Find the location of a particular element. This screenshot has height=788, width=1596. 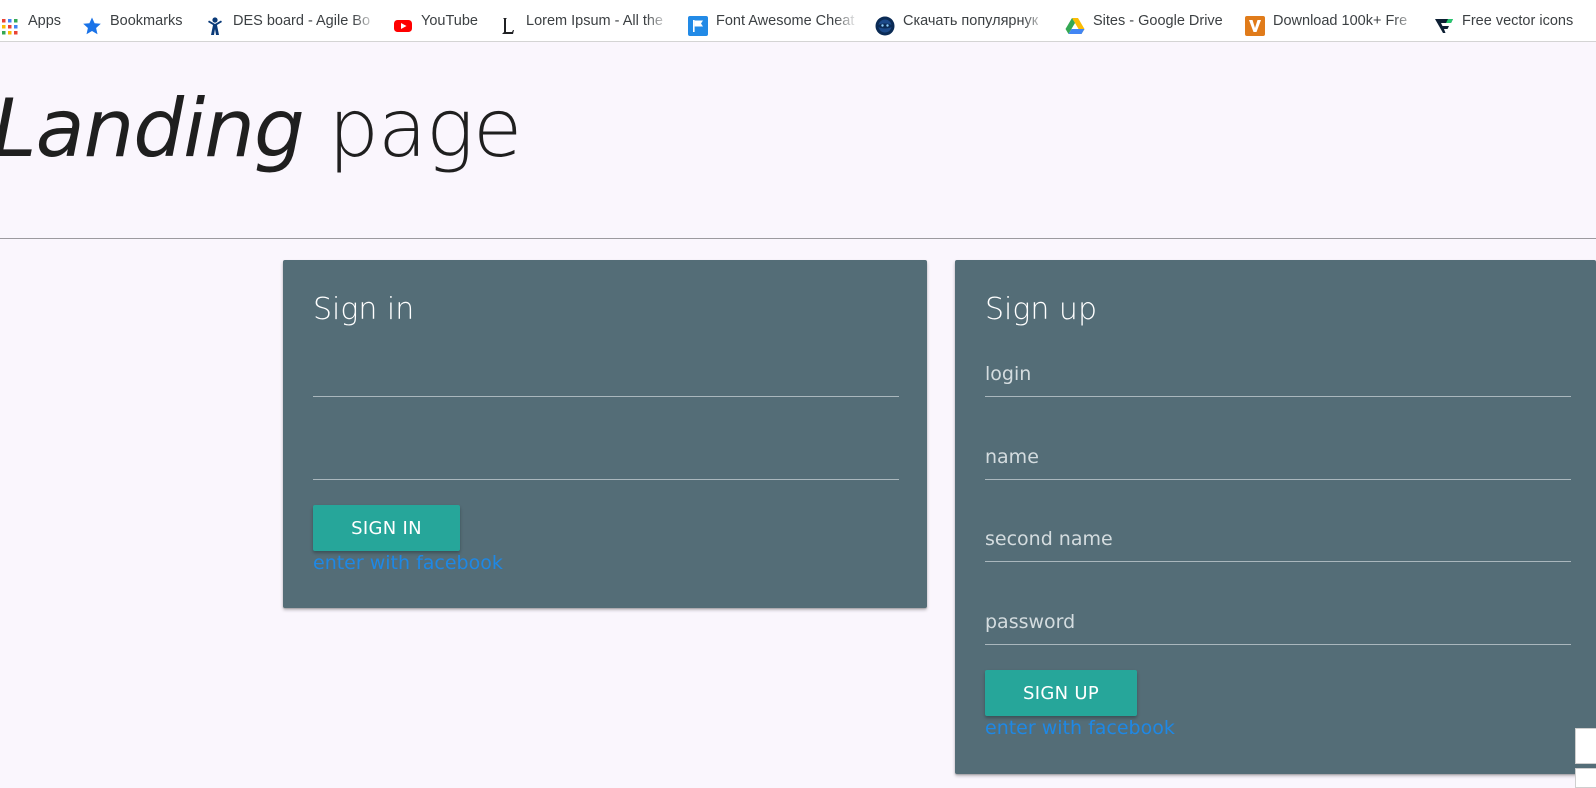

divider is located at coordinates (798, 238).